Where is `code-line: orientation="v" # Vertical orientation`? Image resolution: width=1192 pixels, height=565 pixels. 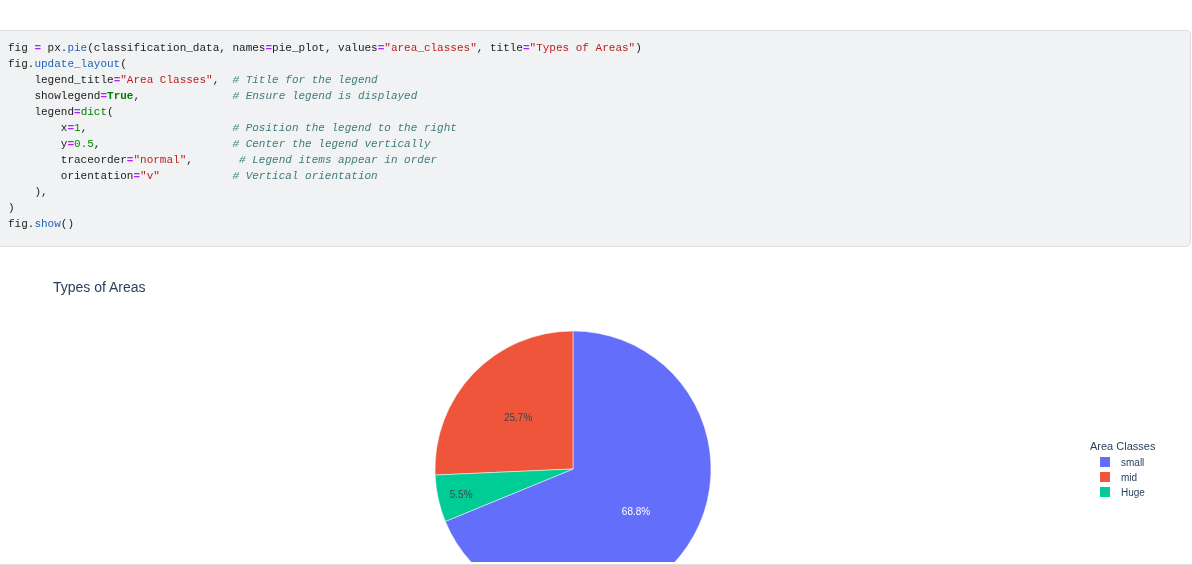 code-line: orientation="v" # Vertical orientation is located at coordinates (219, 176).